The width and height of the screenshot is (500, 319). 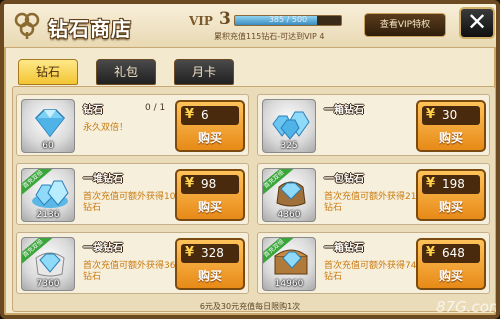 What do you see at coordinates (48, 215) in the screenshot?
I see `item-quantity: 2136` at bounding box center [48, 215].